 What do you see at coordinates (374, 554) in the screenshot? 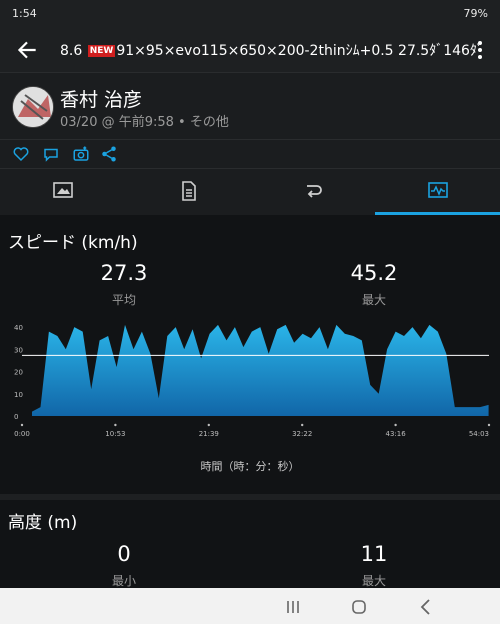
I see `max-altitude-value: 11` at bounding box center [374, 554].